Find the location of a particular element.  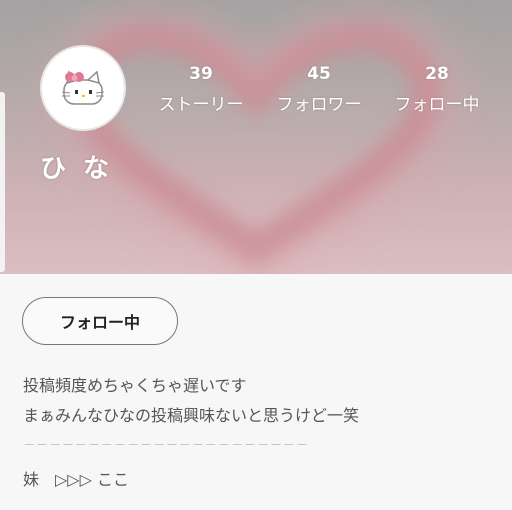

bio-line-1: 投稿頻度めちゃくちゃ遅いです is located at coordinates (135, 385).